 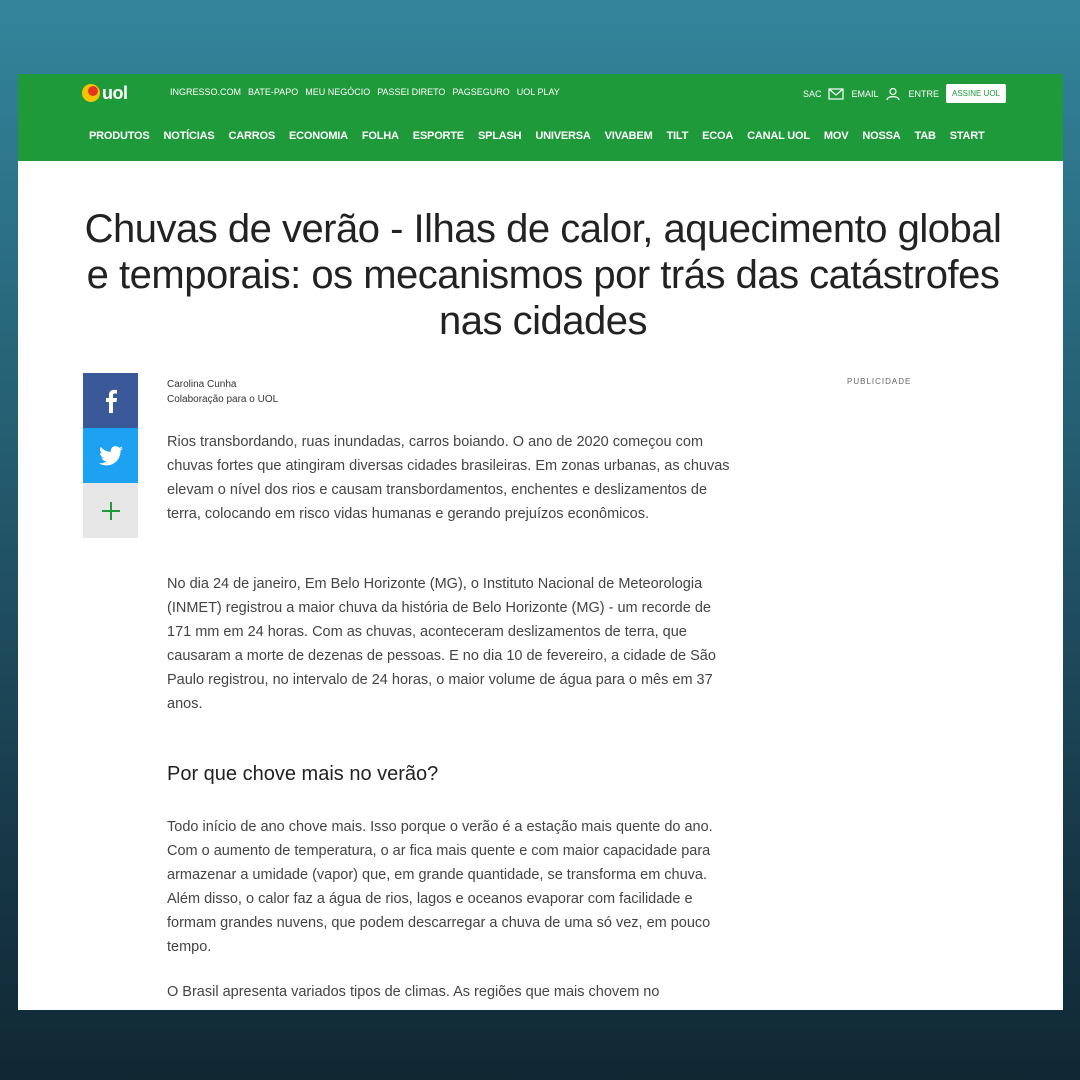 I want to click on sac-link: SAC, so click(x=812, y=94).